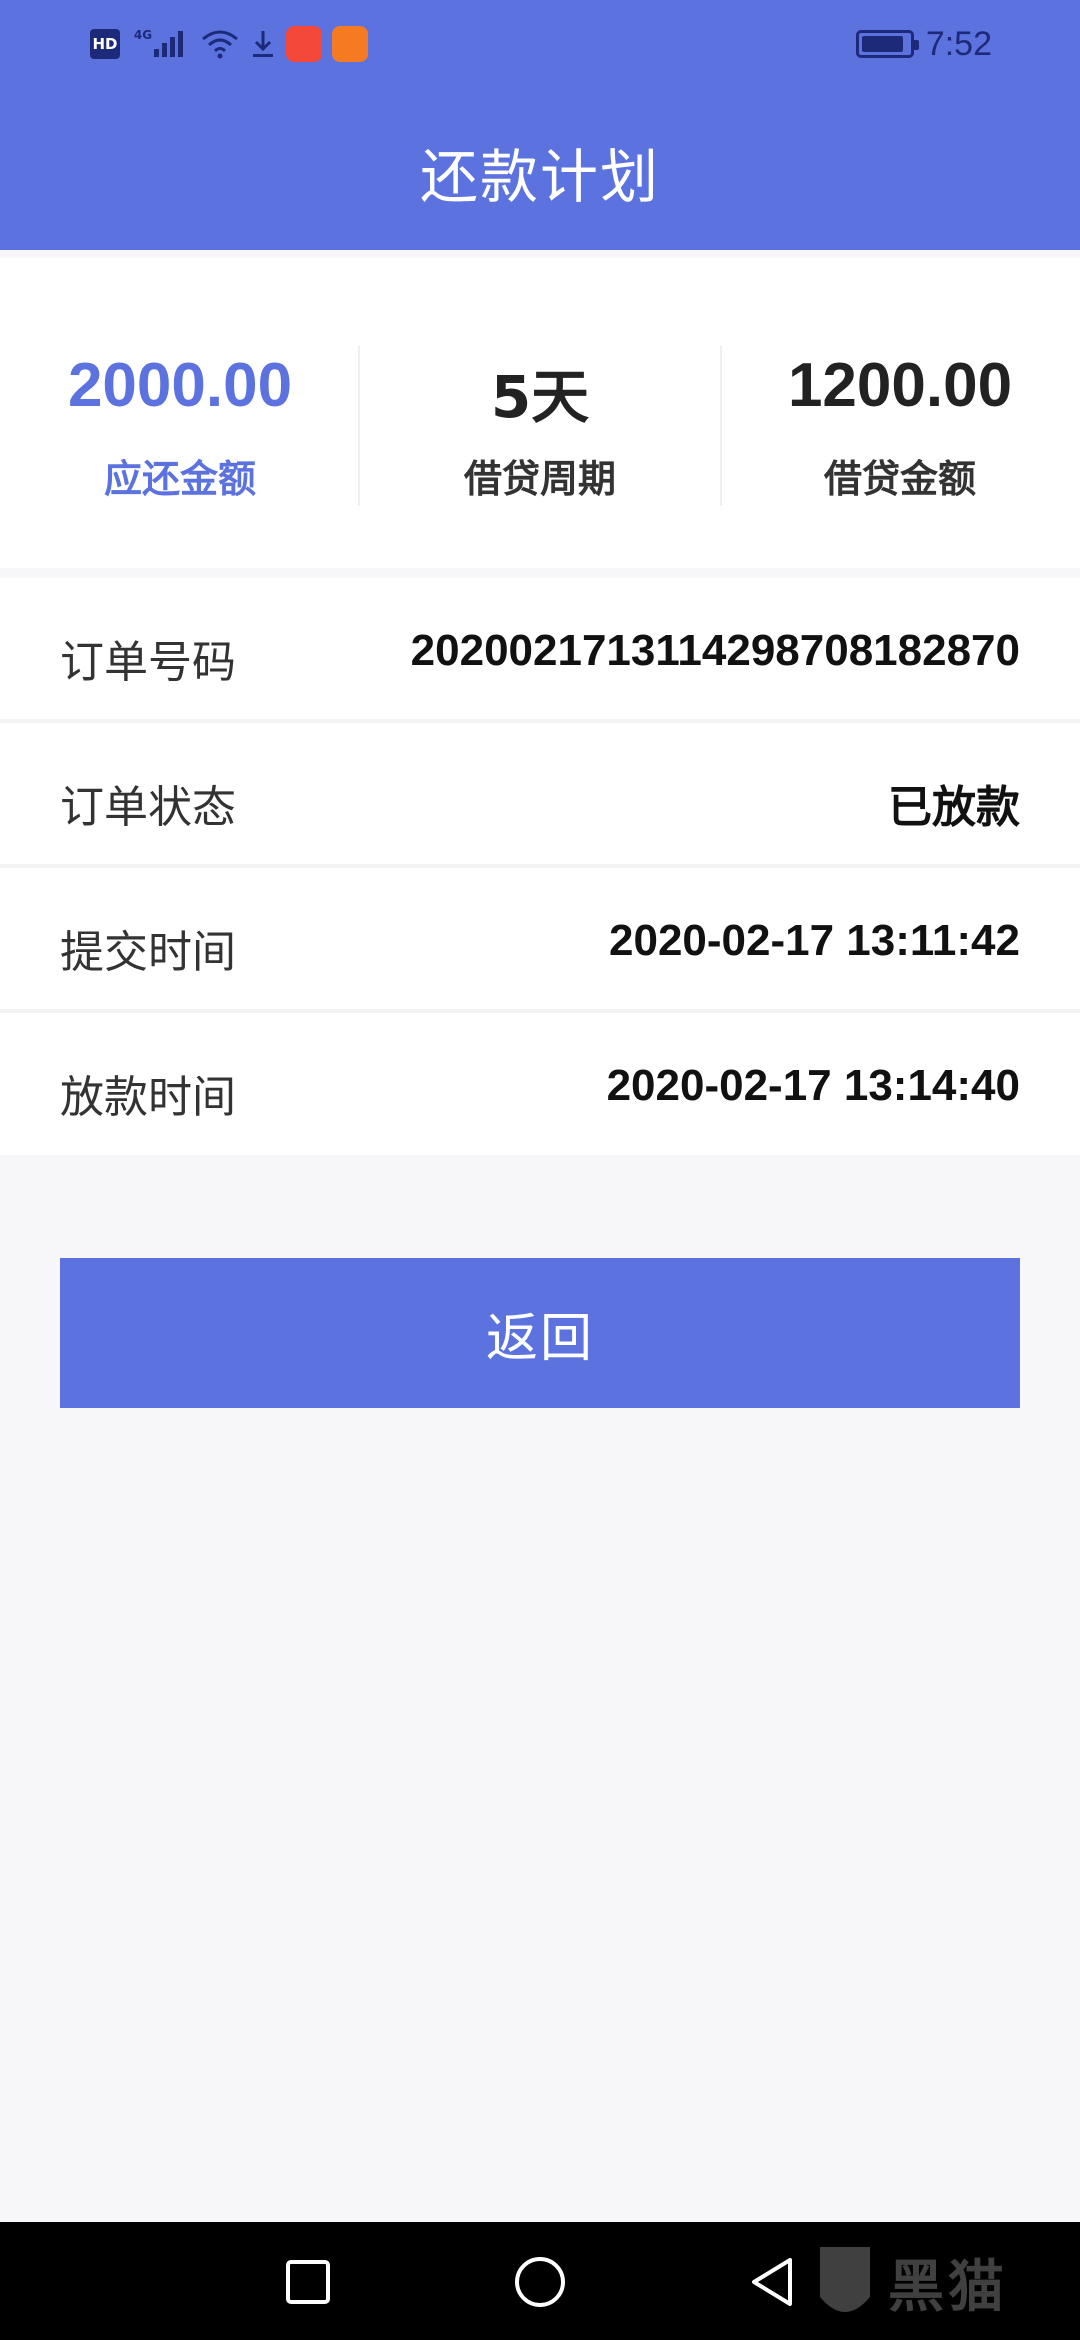 The image size is (1080, 2340). I want to click on black-cat-logo-icon, so click(845, 2279).